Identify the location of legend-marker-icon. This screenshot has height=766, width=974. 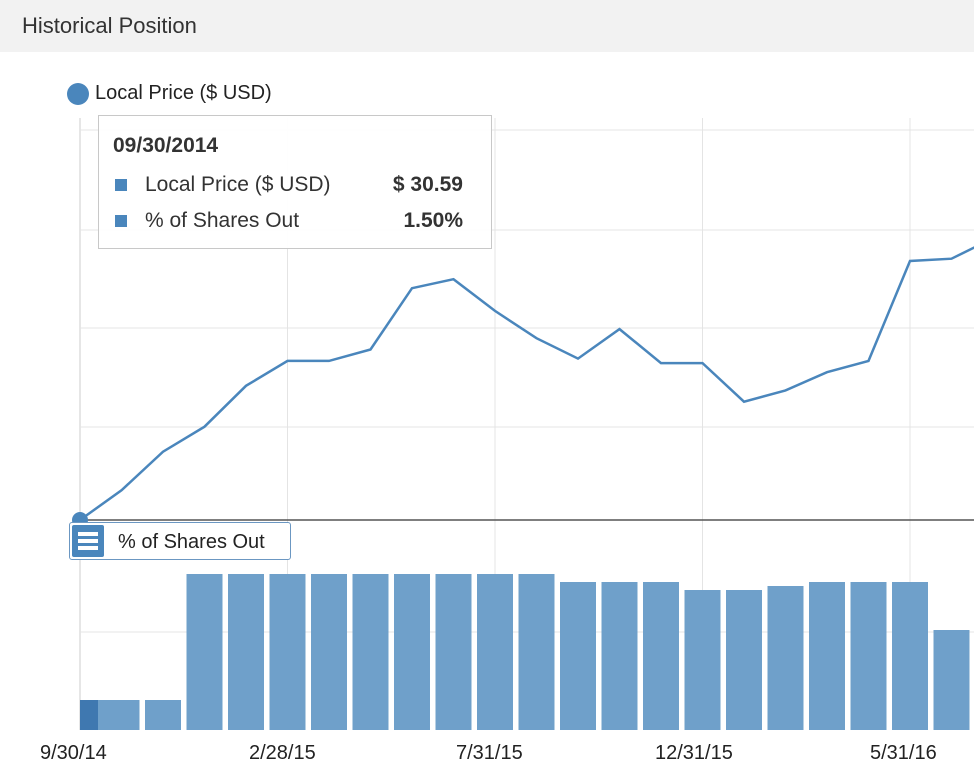
(78, 94).